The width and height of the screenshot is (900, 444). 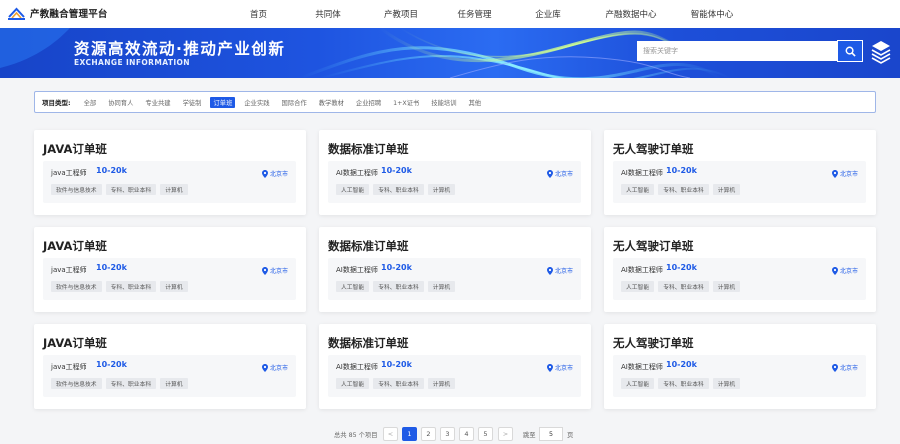 I want to click on filter-option: 企业招聘, so click(x=368, y=102).